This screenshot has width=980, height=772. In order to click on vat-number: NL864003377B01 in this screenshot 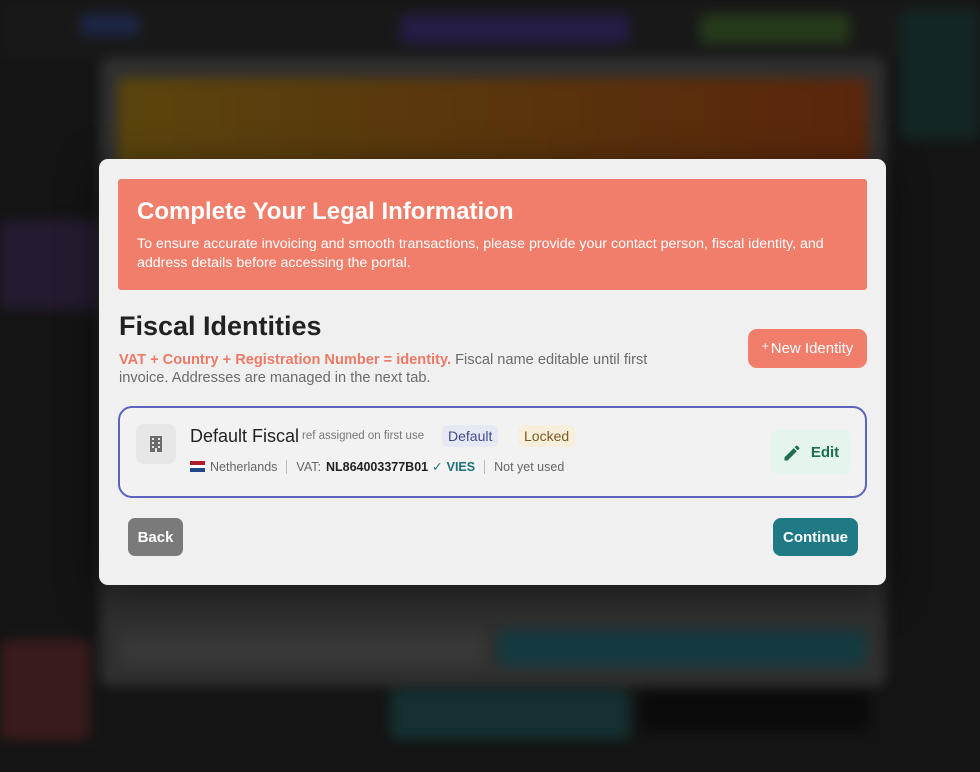, I will do `click(377, 466)`.